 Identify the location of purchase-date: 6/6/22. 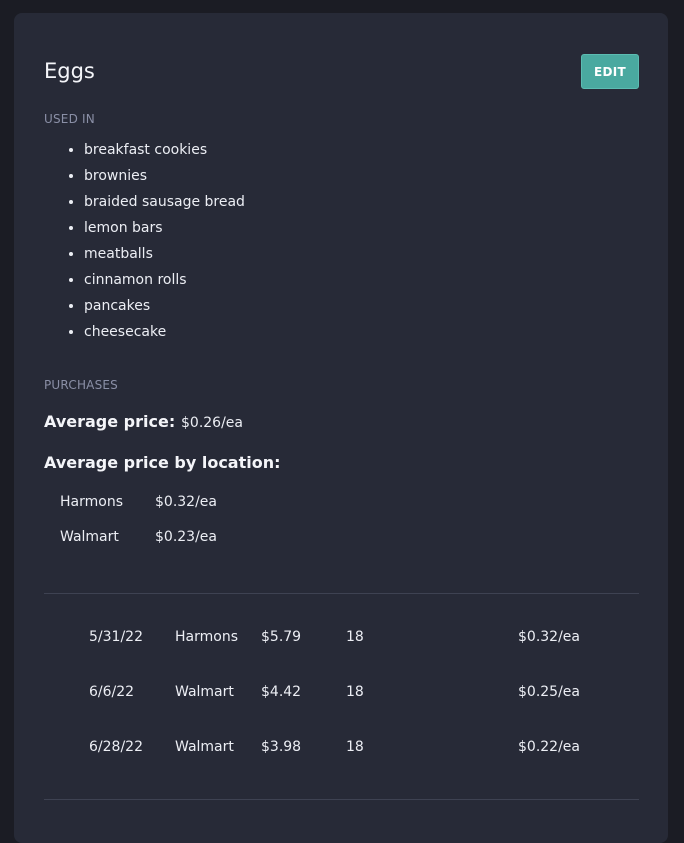
(112, 692).